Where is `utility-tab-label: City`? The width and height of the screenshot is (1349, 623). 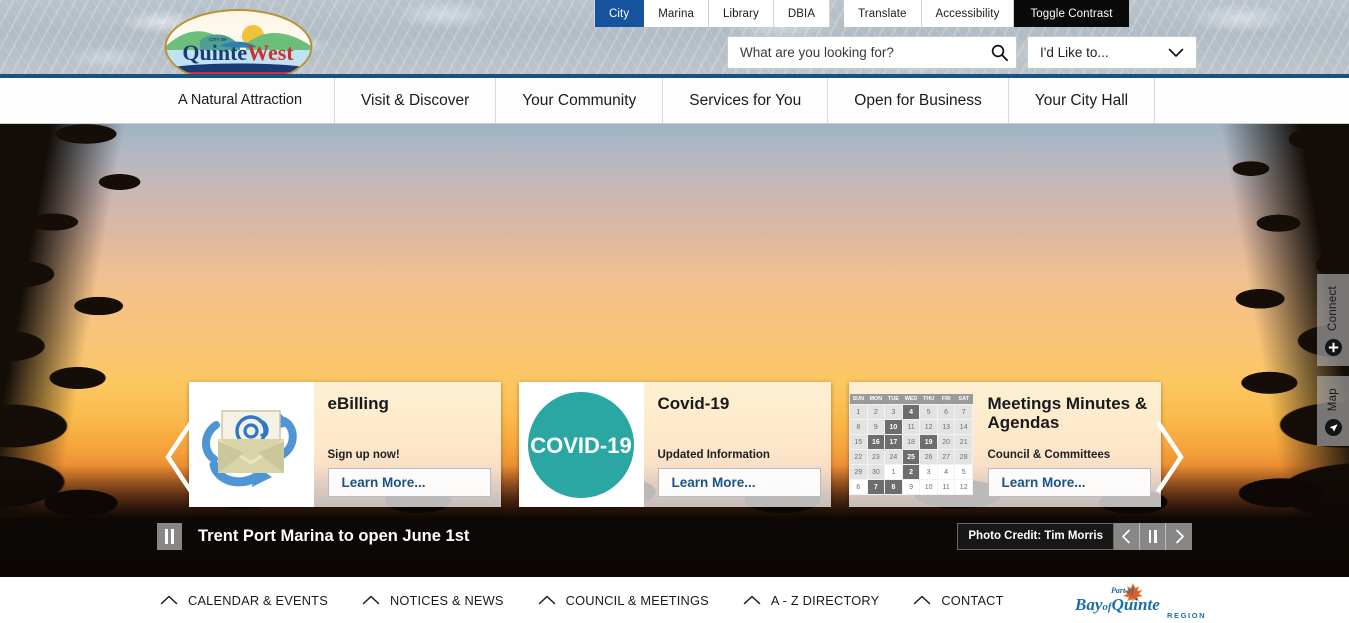
utility-tab-label: City is located at coordinates (619, 13).